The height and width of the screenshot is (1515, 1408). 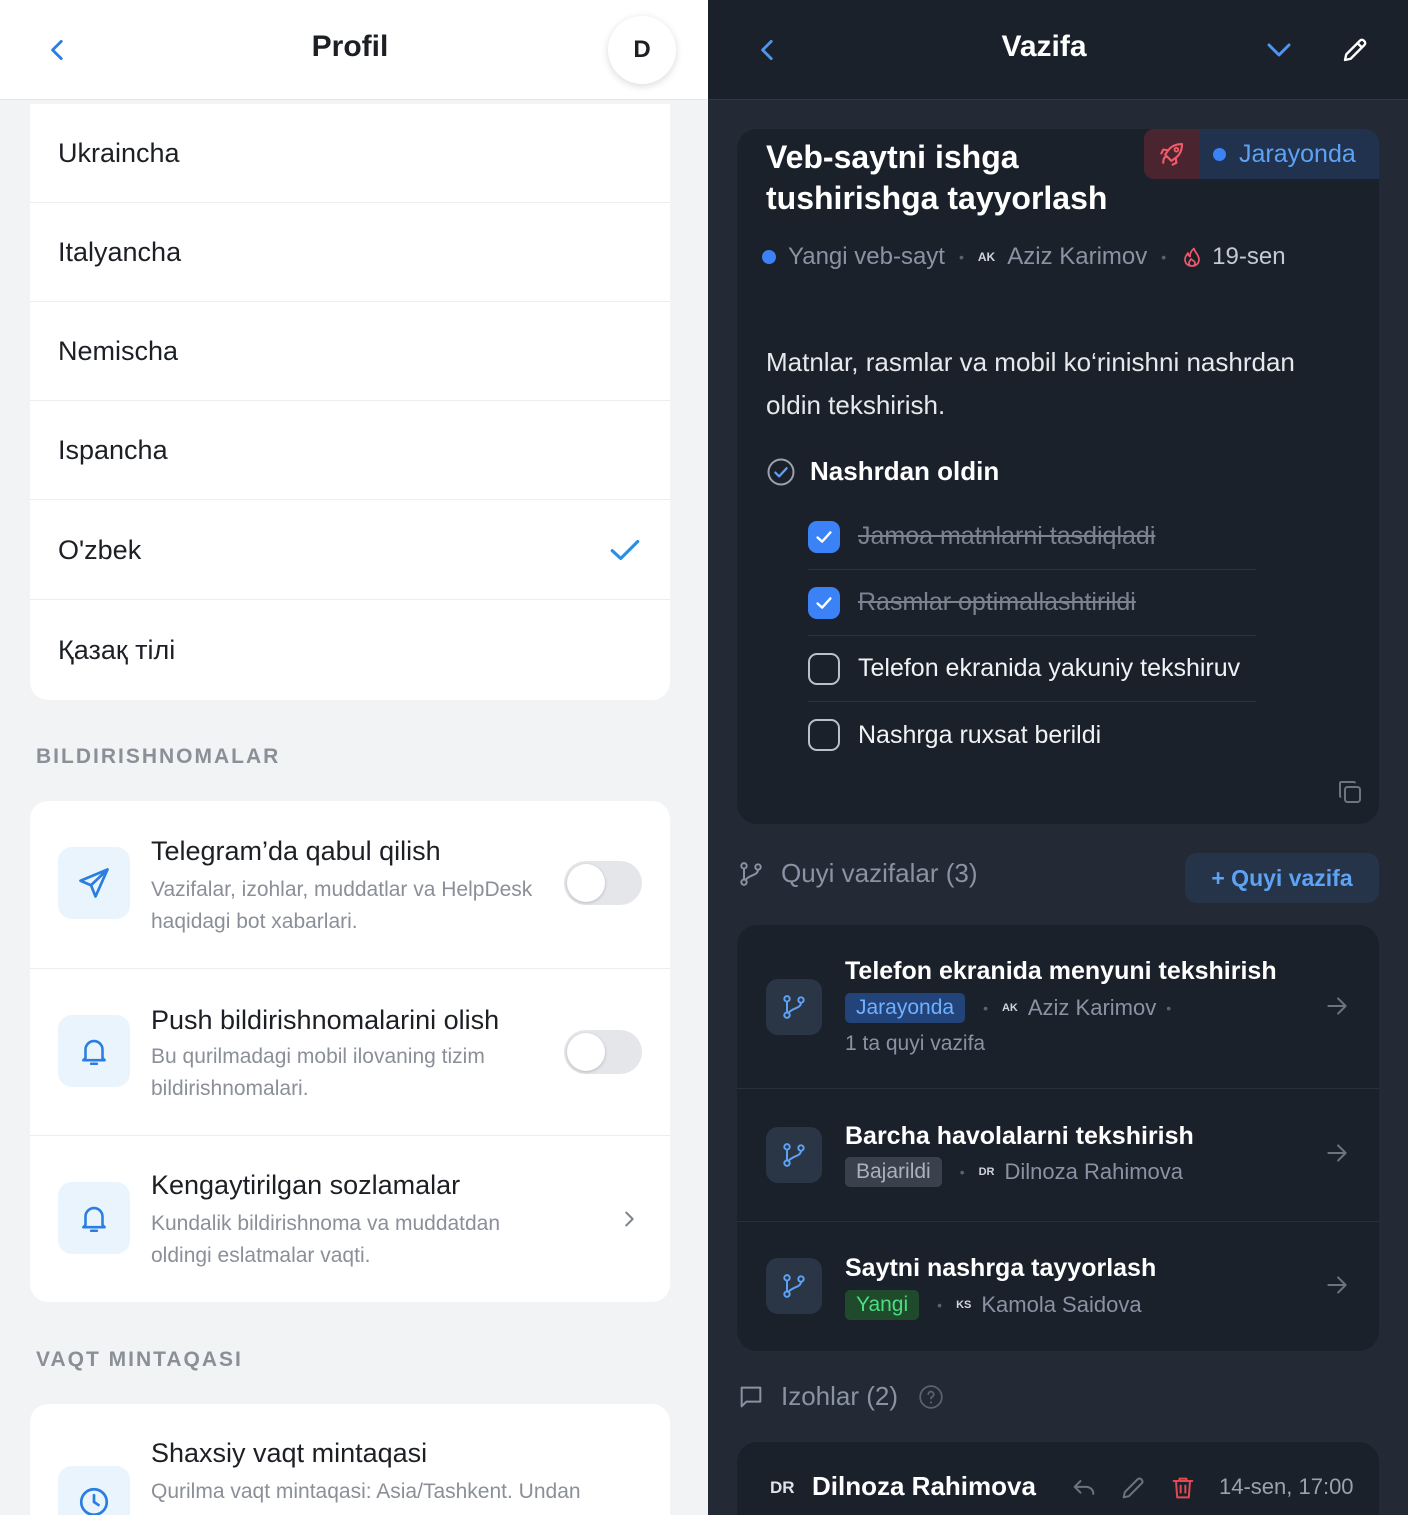 I want to click on chevron-left-icon, so click(x=767, y=50).